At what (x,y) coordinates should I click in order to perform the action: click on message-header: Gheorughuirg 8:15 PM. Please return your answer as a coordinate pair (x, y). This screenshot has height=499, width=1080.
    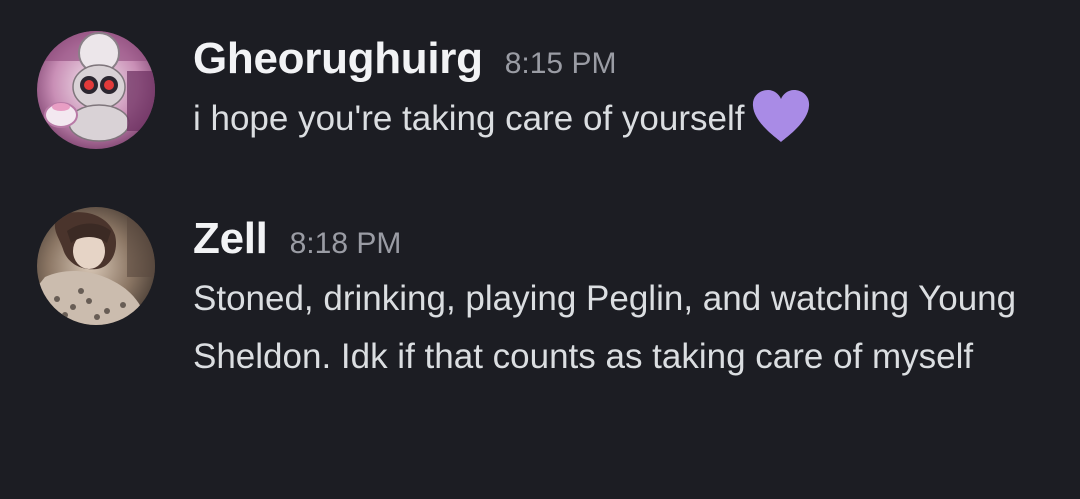
    Looking at the image, I should click on (404, 59).